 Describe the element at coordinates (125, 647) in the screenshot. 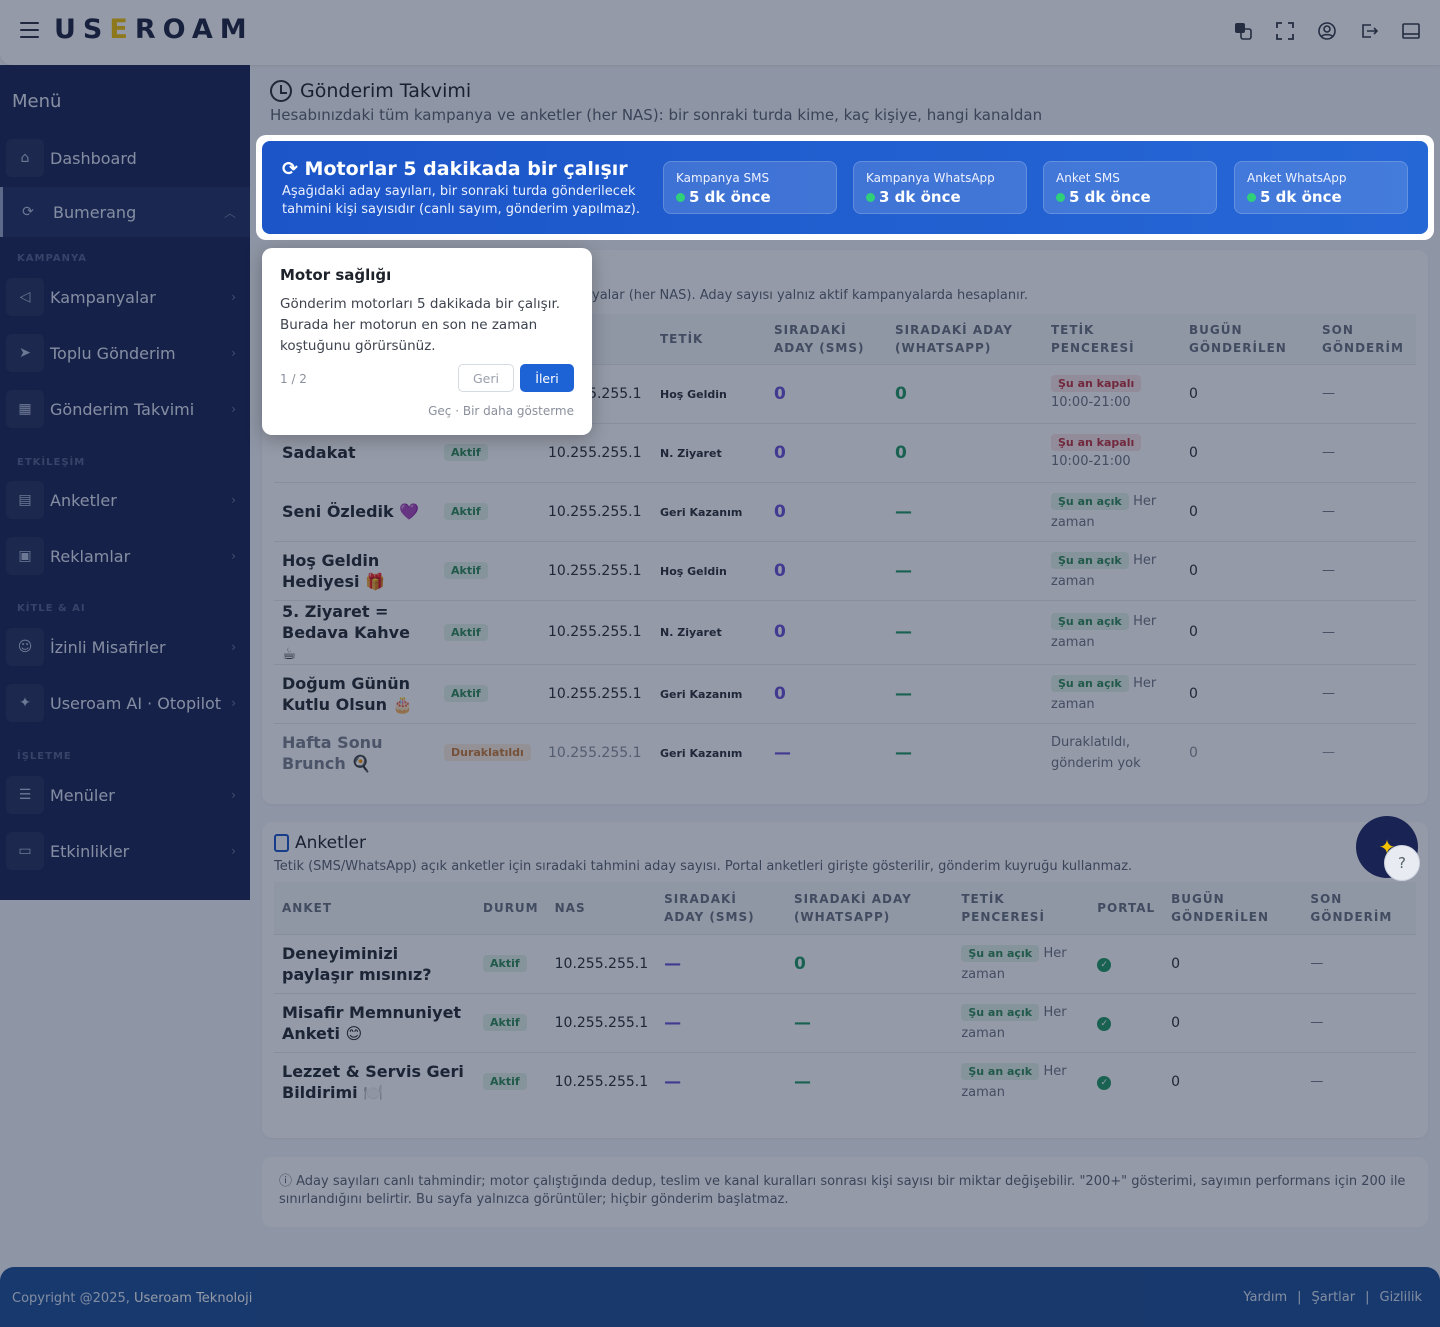

I see `sidebar-item-izinli-misafirler: ☺ İzinli Misafirler ›` at that location.